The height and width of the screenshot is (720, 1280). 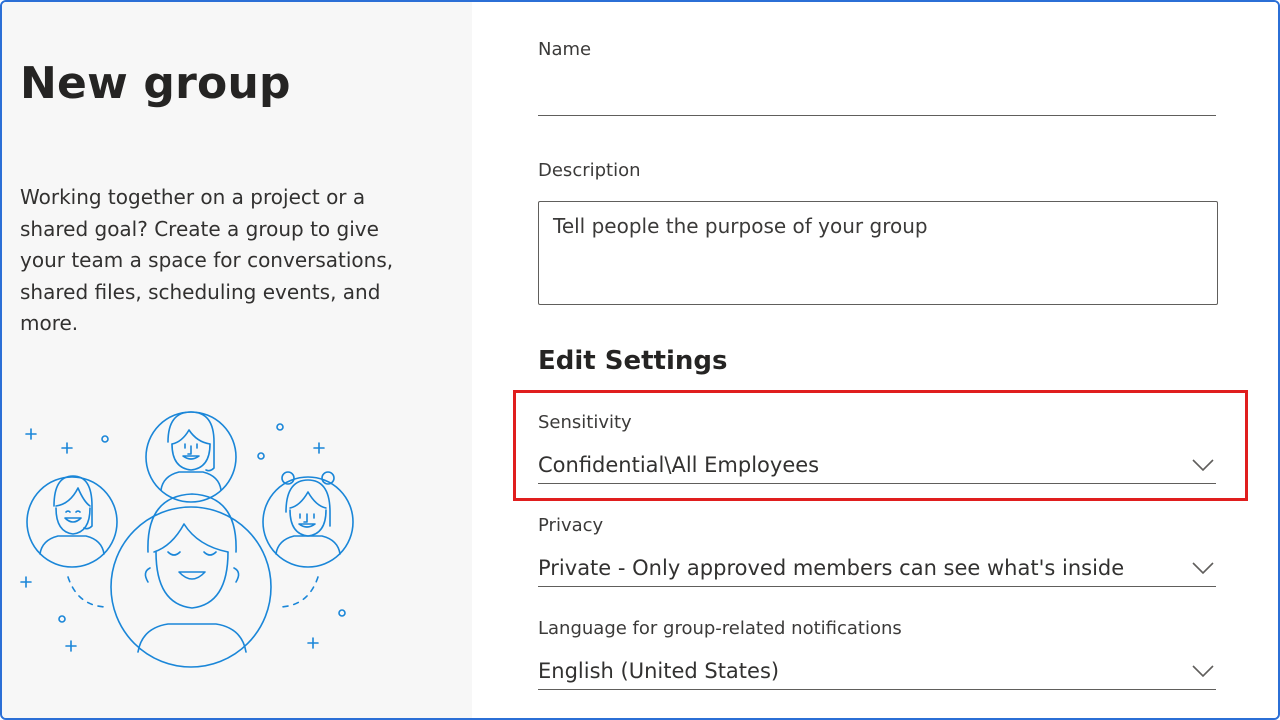 What do you see at coordinates (565, 49) in the screenshot?
I see `name-label: Name` at bounding box center [565, 49].